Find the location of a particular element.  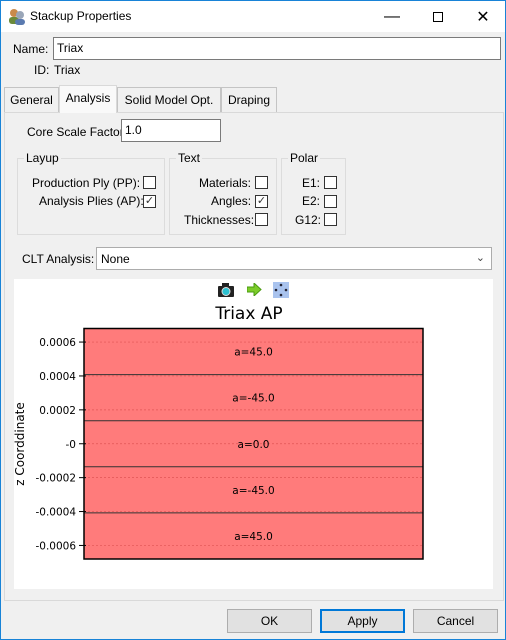

y-tick-label: 0.0004 is located at coordinates (57, 377).